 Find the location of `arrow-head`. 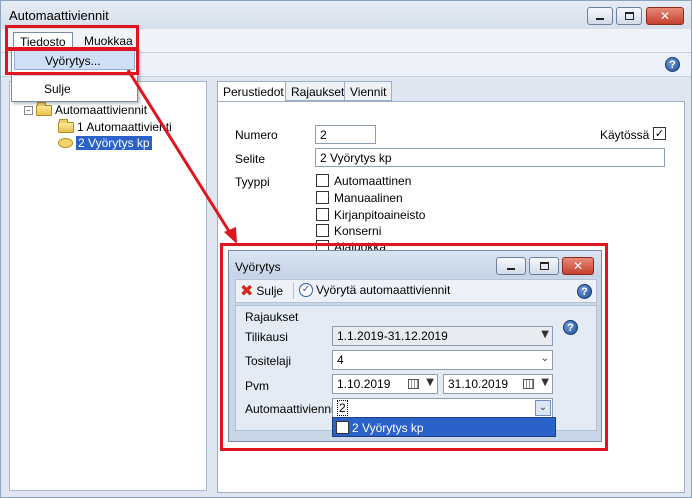

arrow-head is located at coordinates (230, 235).